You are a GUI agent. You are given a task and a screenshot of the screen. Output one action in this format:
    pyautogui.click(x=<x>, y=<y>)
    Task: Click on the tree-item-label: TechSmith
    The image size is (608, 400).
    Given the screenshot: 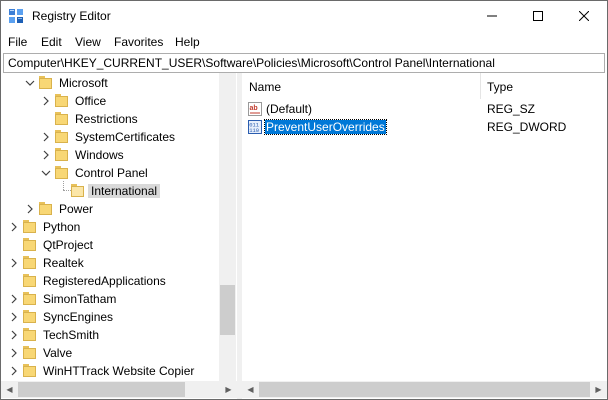 What is the action you would take?
    pyautogui.click(x=71, y=335)
    